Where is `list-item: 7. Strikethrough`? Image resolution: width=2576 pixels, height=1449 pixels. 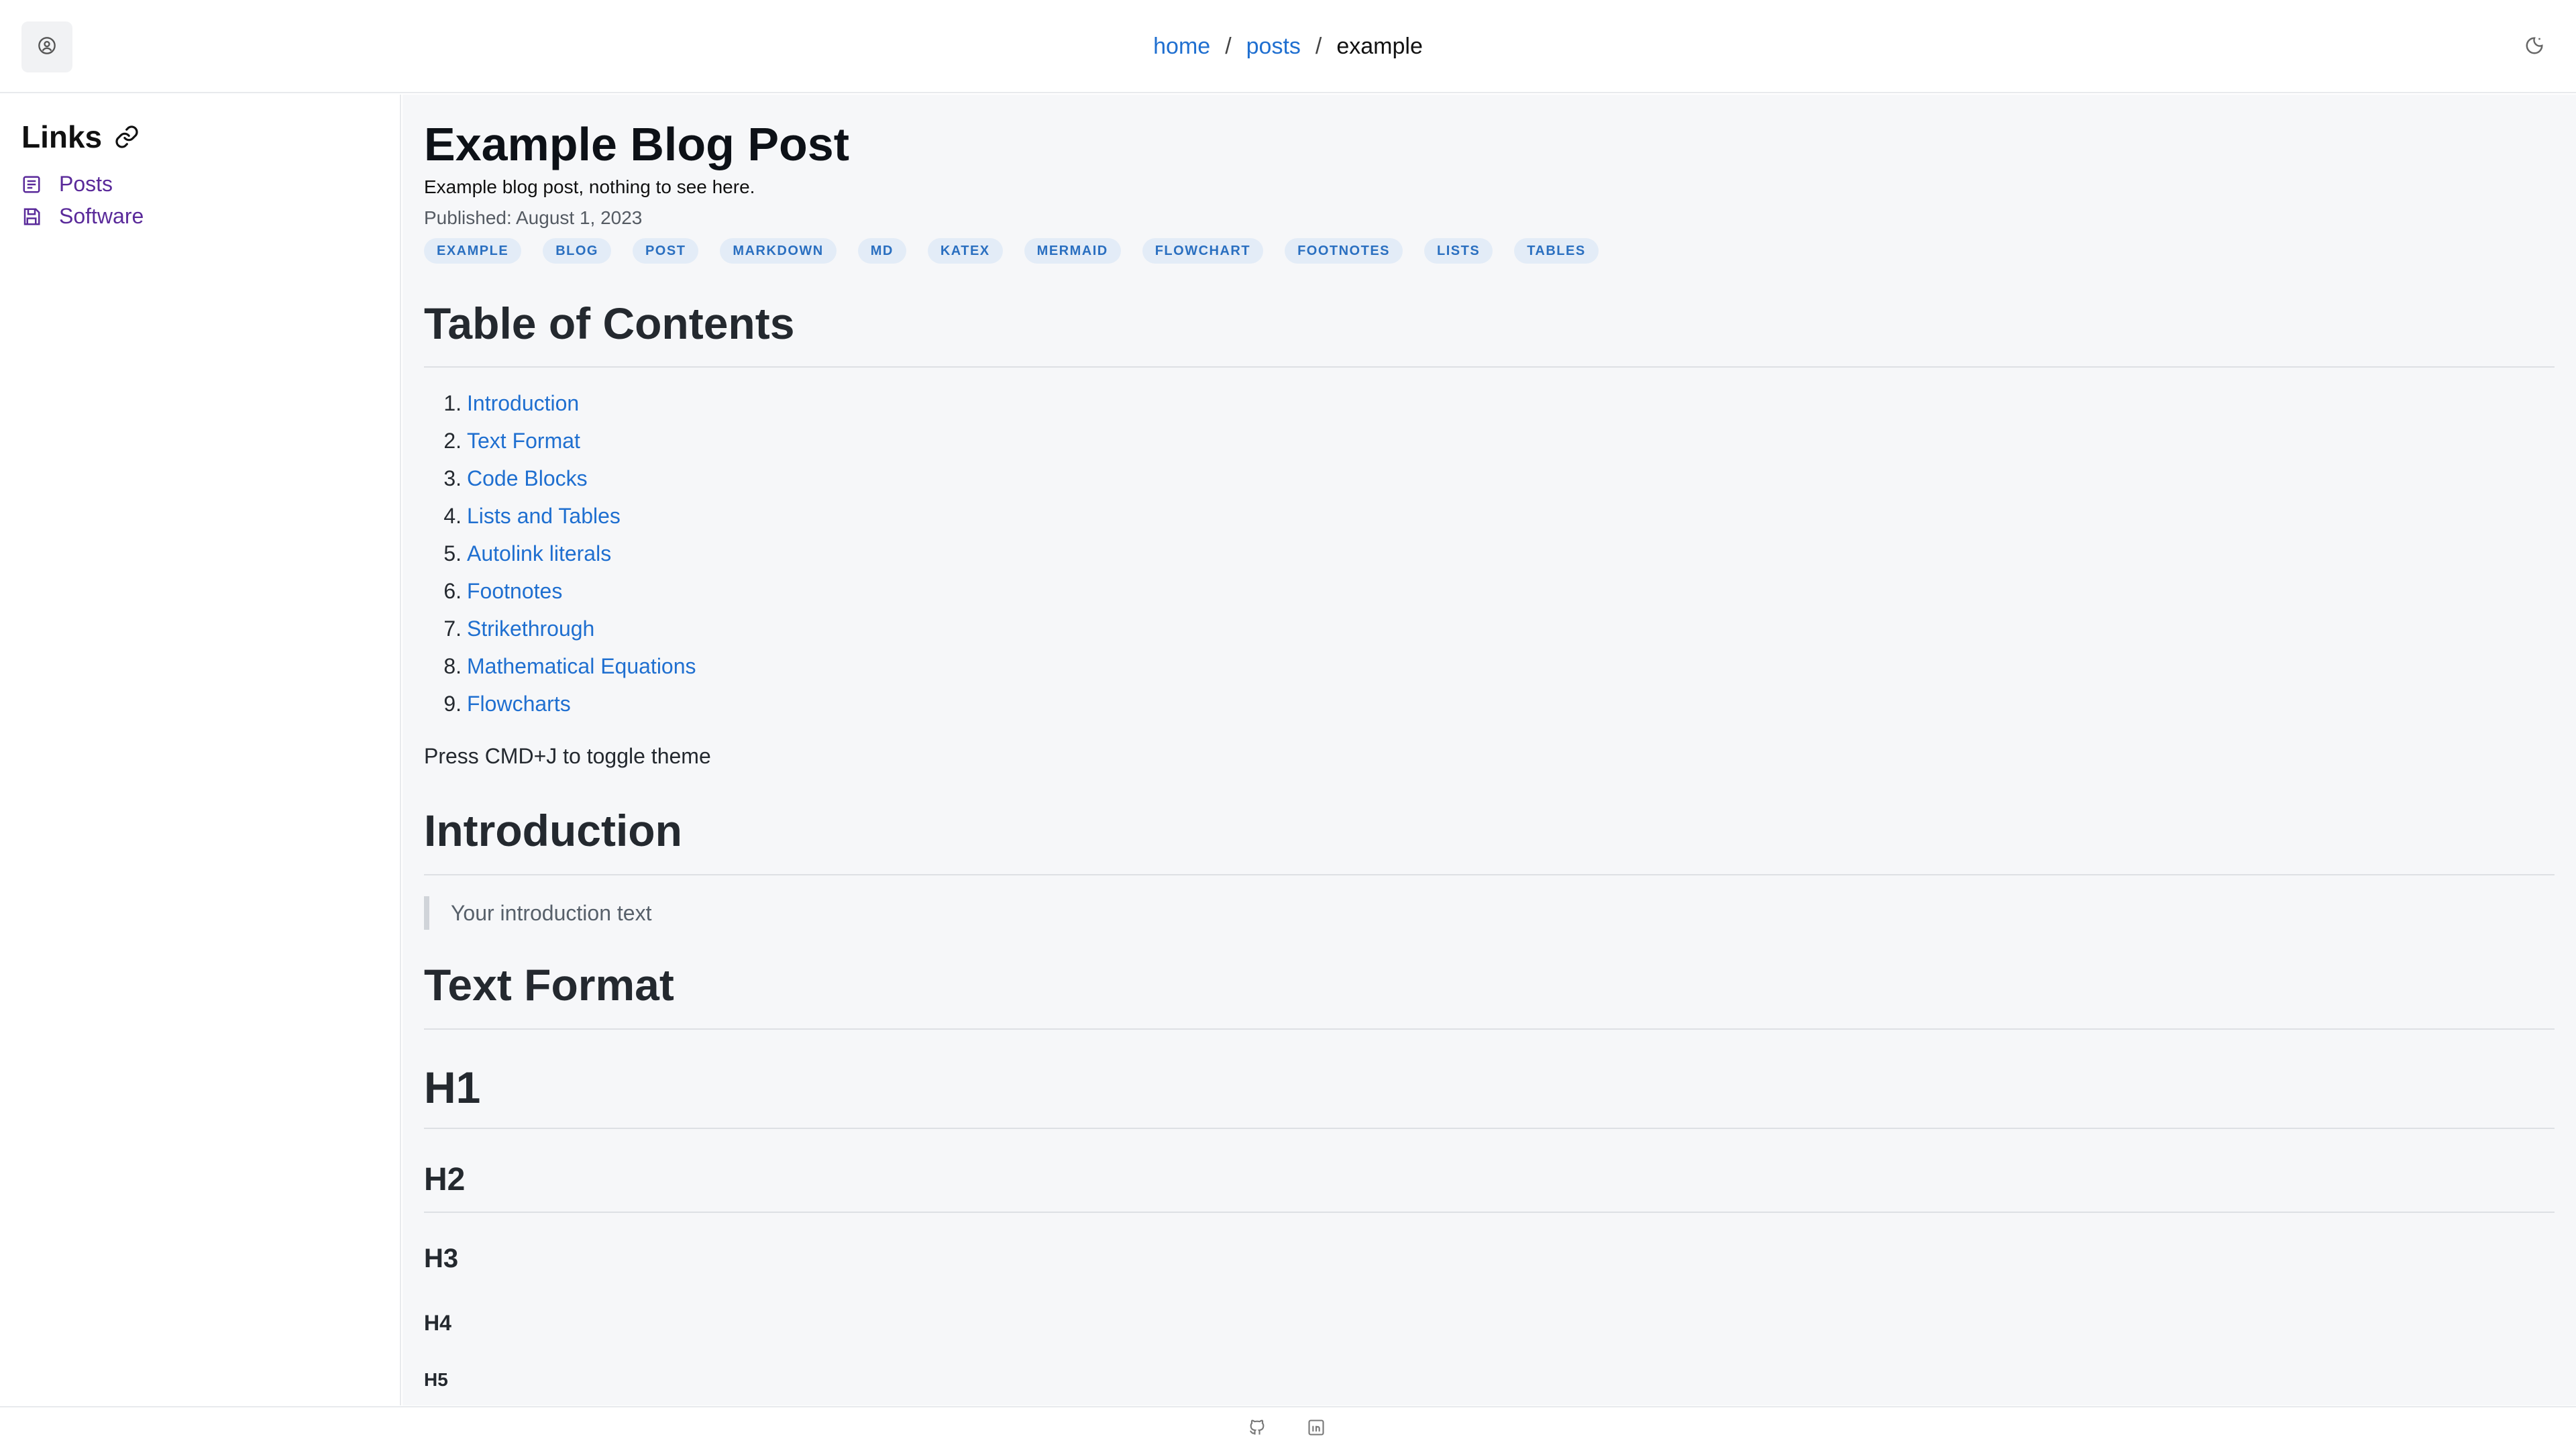 list-item: 7. Strikethrough is located at coordinates (560, 628).